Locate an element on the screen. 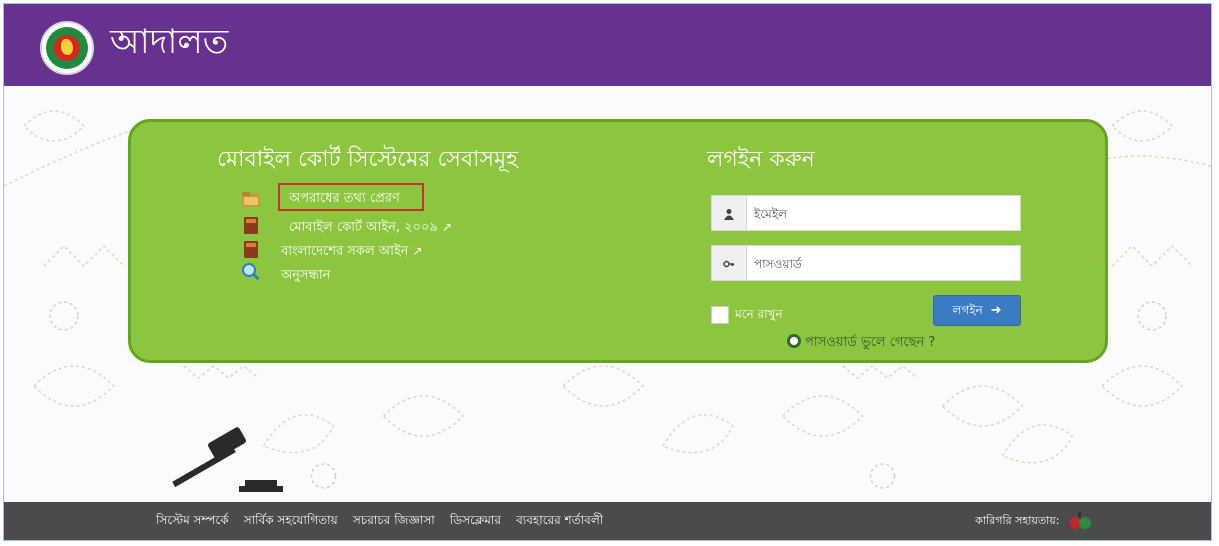 The height and width of the screenshot is (546, 1219). user-icon is located at coordinates (729, 213).